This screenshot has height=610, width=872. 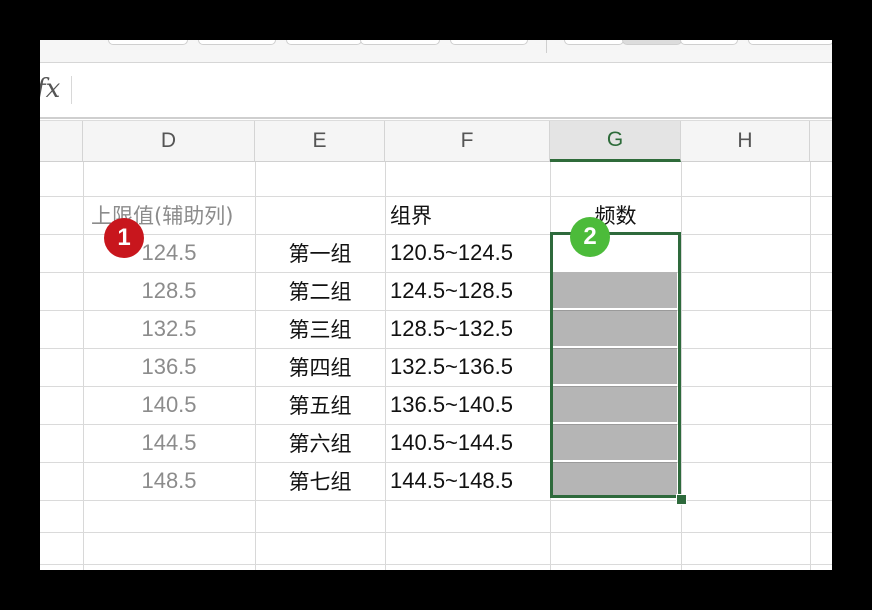 What do you see at coordinates (467, 405) in the screenshot?
I see `cell-f: 136.5~140.5` at bounding box center [467, 405].